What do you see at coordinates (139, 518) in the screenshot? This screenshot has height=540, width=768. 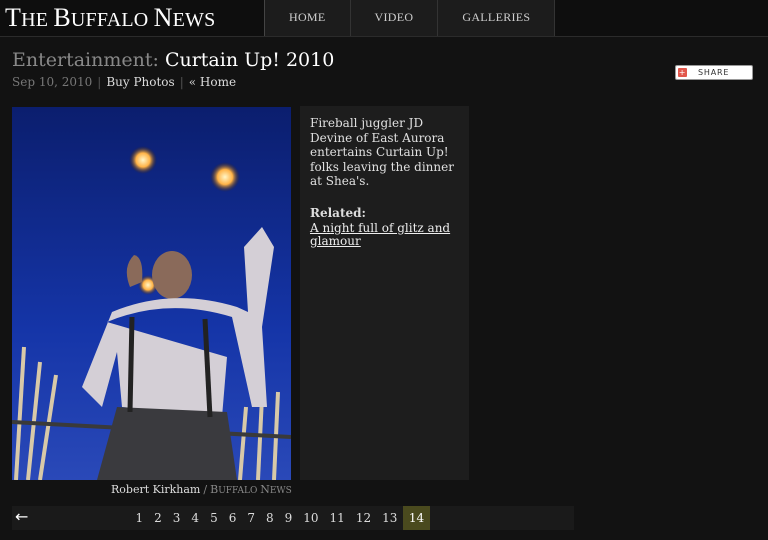 I see `page-link-1: 1` at bounding box center [139, 518].